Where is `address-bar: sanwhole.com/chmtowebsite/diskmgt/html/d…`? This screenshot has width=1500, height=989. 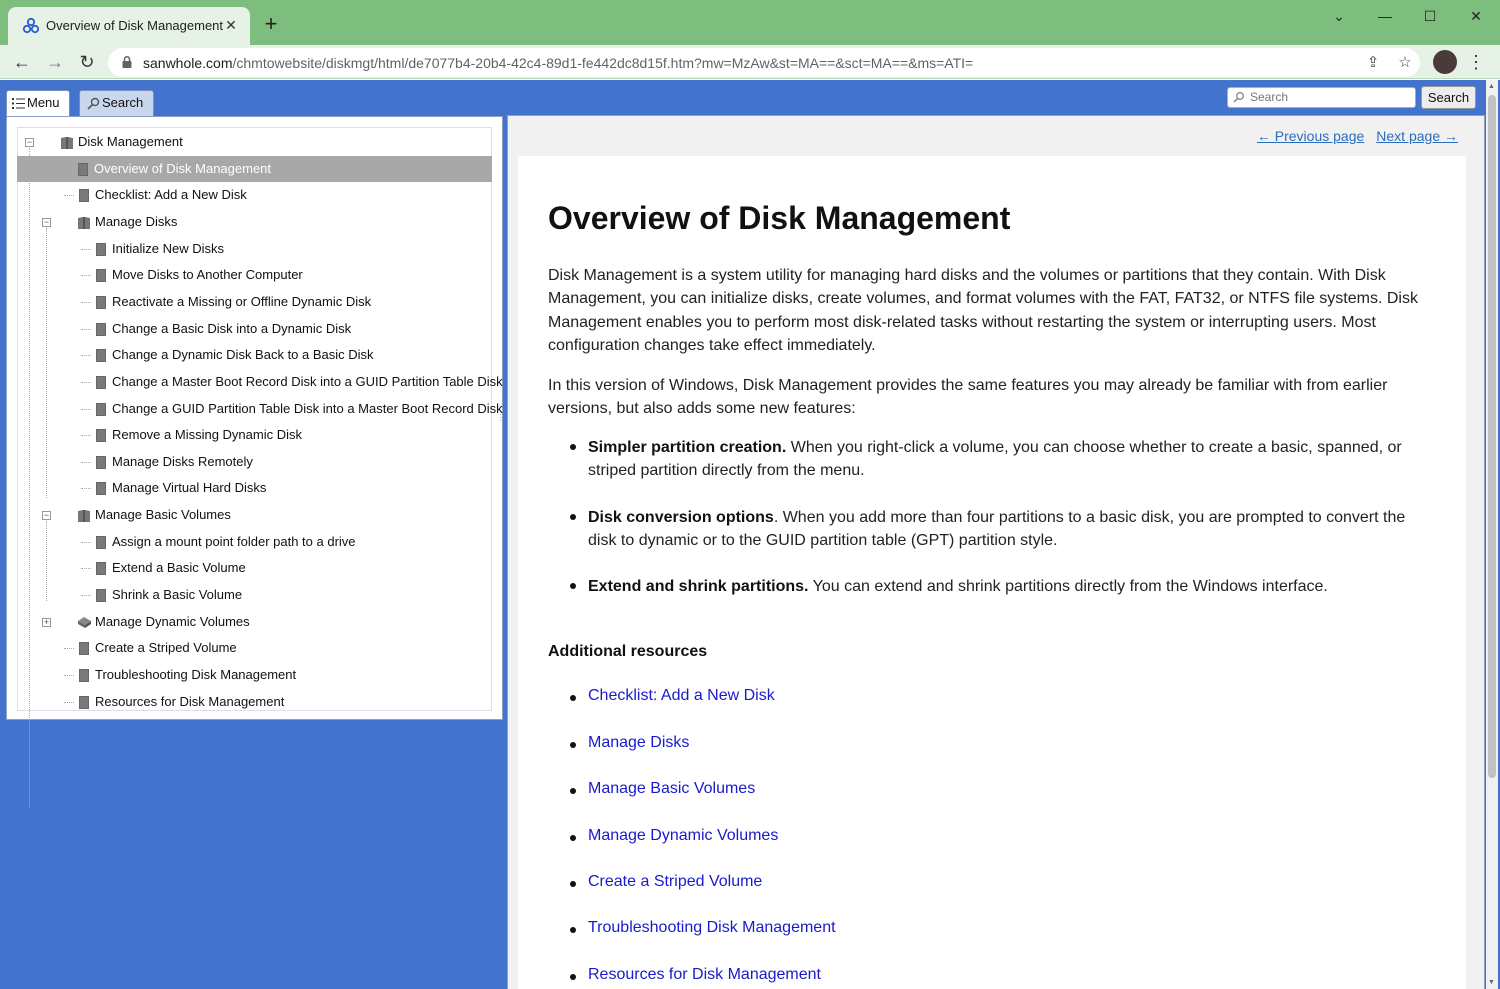
address-bar: sanwhole.com/chmtowebsite/diskmgt/html/d… is located at coordinates (764, 62).